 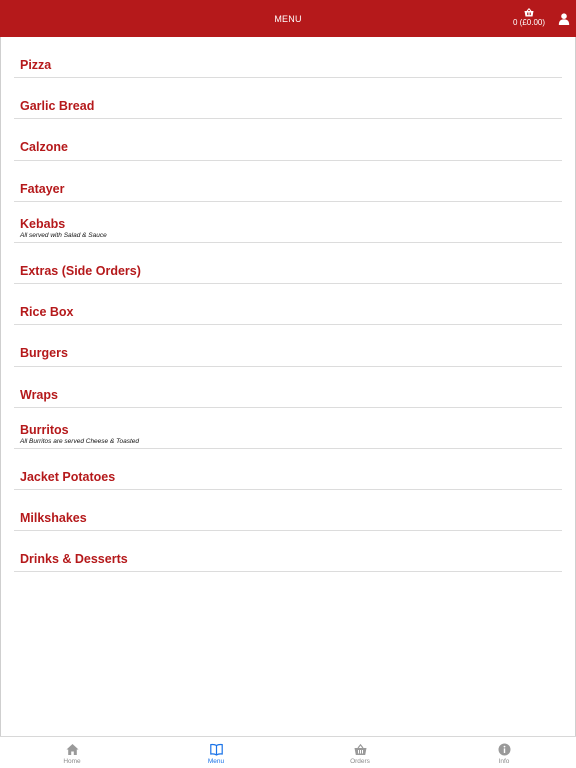 I want to click on book-icon, so click(x=216, y=749).